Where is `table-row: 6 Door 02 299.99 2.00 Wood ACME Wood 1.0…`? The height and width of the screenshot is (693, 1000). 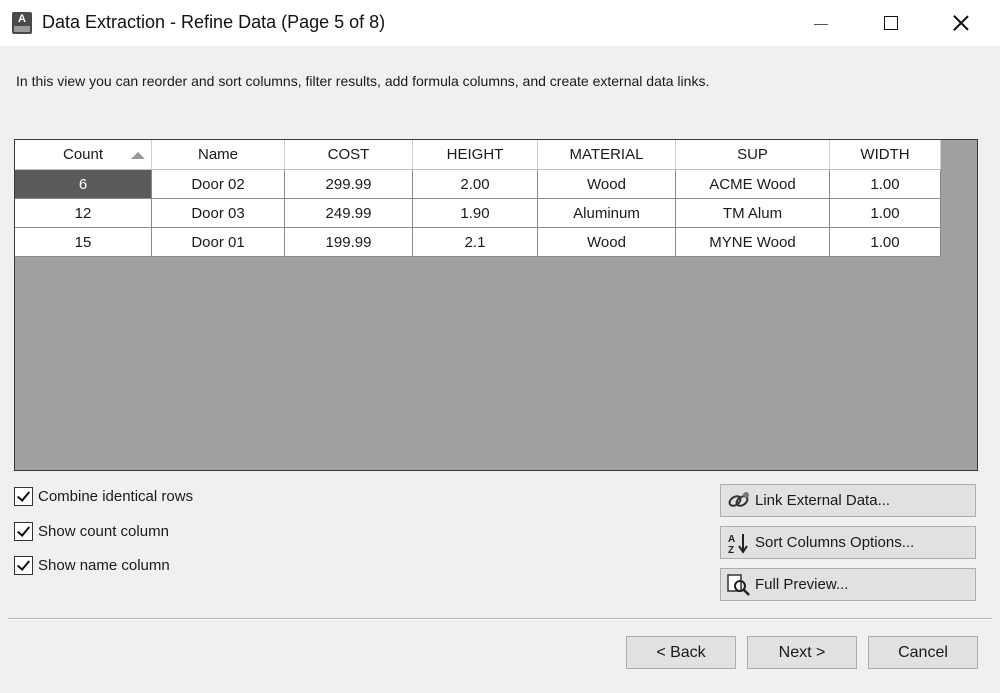 table-row: 6 Door 02 299.99 2.00 Wood ACME Wood 1.0… is located at coordinates (478, 184).